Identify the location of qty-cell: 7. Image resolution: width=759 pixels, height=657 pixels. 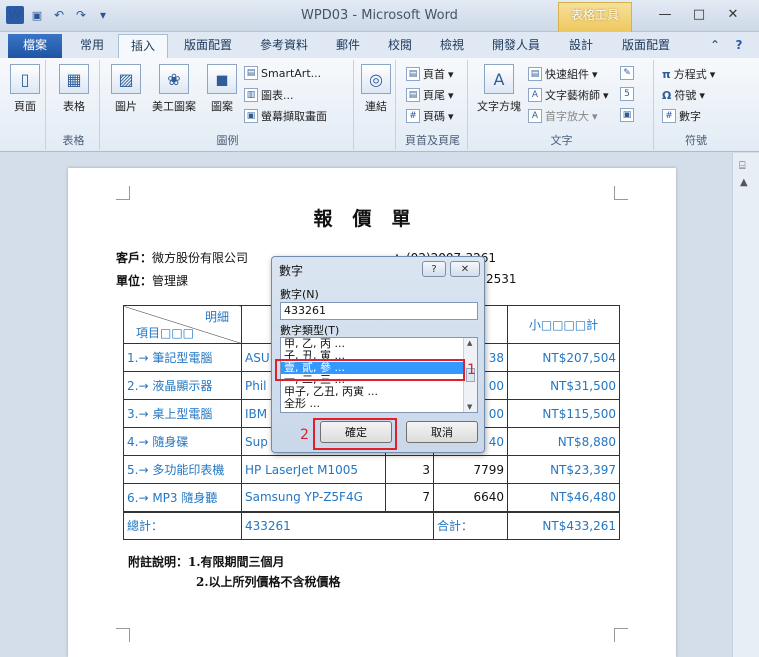
(409, 497).